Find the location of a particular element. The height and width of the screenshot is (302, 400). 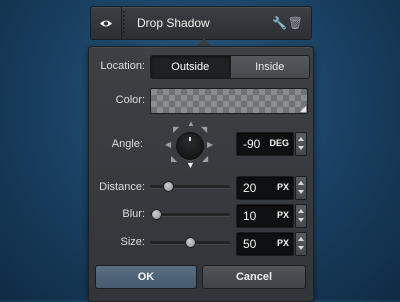

location-inside-button: Inside is located at coordinates (269, 67).